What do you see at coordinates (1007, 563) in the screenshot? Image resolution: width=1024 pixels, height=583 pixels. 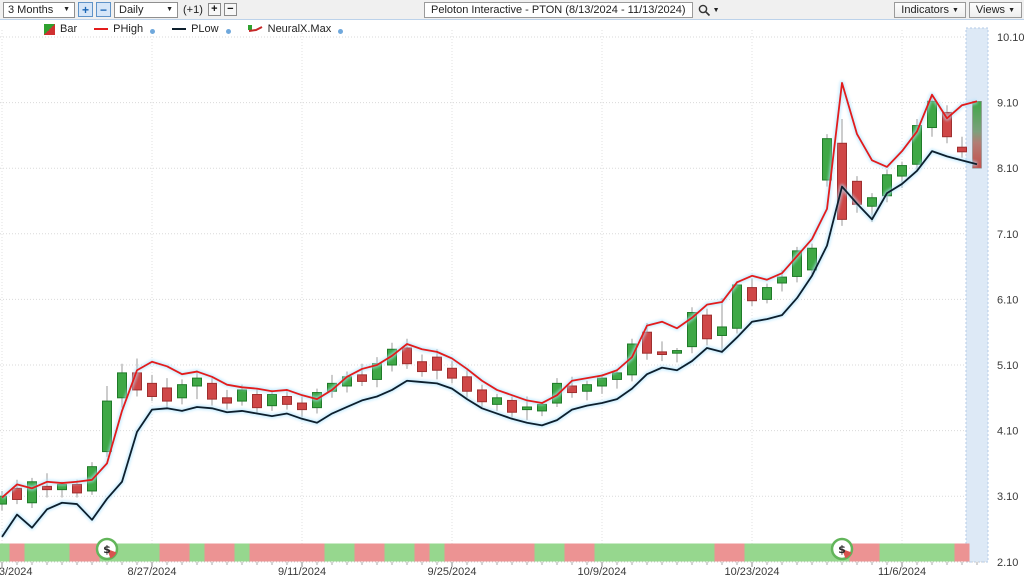 I see `y-axis-label: 2.10` at bounding box center [1007, 563].